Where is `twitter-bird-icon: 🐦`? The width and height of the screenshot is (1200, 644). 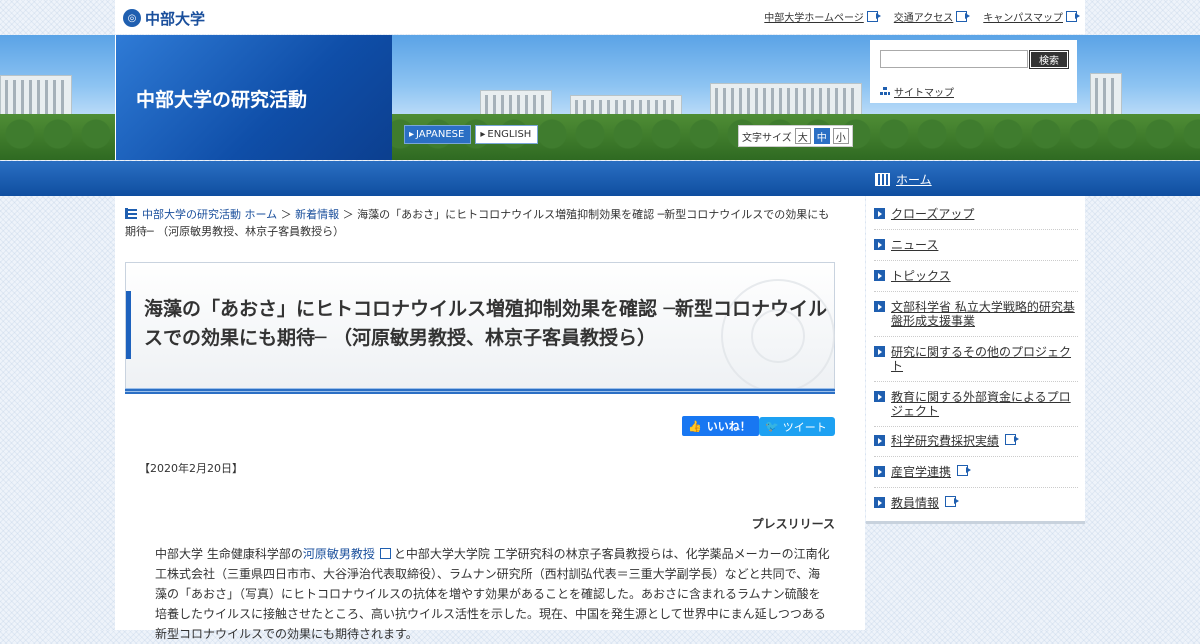 twitter-bird-icon: 🐦 is located at coordinates (772, 426).